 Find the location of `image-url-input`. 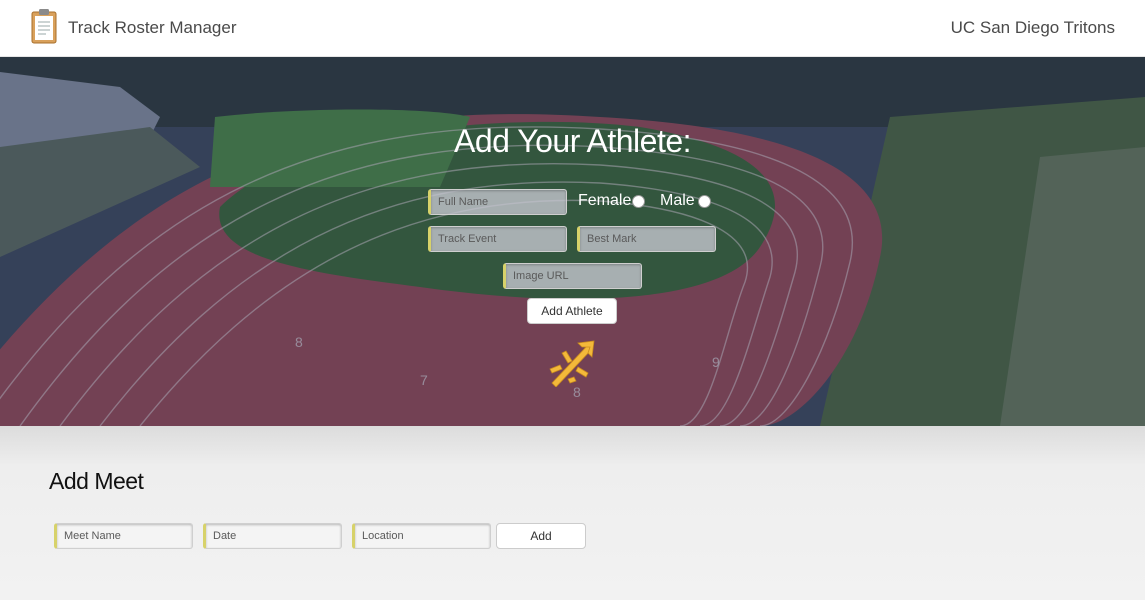

image-url-input is located at coordinates (572, 276).